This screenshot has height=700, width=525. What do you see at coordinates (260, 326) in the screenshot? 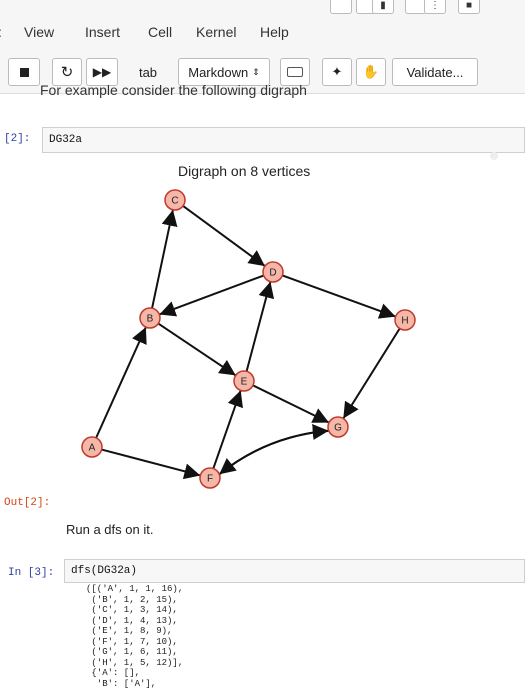
I see `edge-E-D` at bounding box center [260, 326].